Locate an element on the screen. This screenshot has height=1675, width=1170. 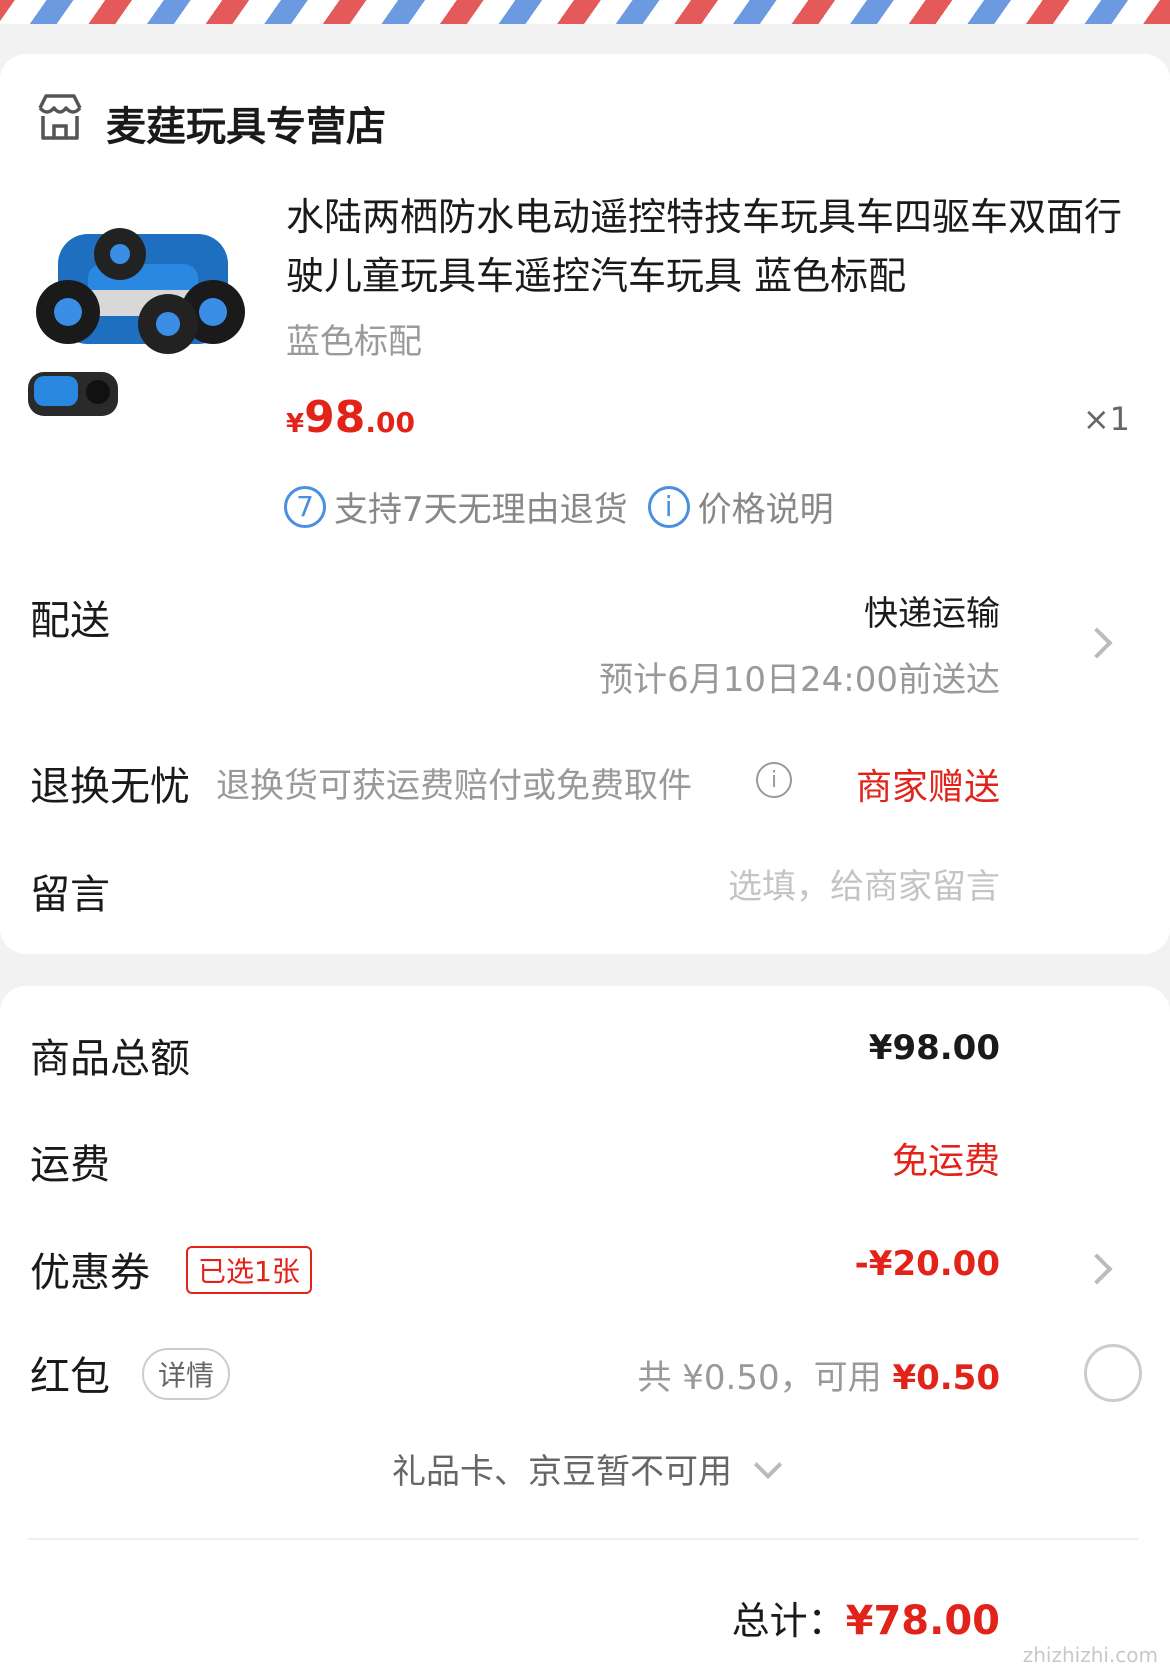
delivery-label: 配送 is located at coordinates (70, 621).